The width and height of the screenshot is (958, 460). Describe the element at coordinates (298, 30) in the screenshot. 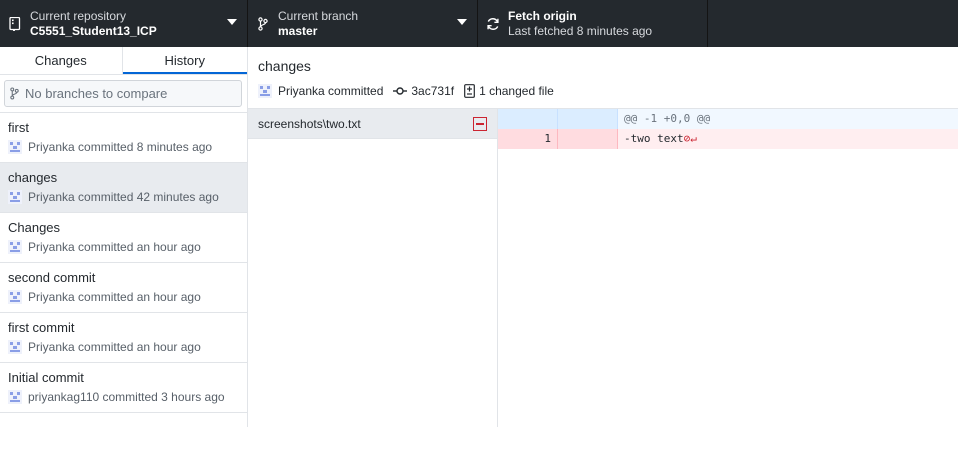

I see `branch-name: master` at that location.